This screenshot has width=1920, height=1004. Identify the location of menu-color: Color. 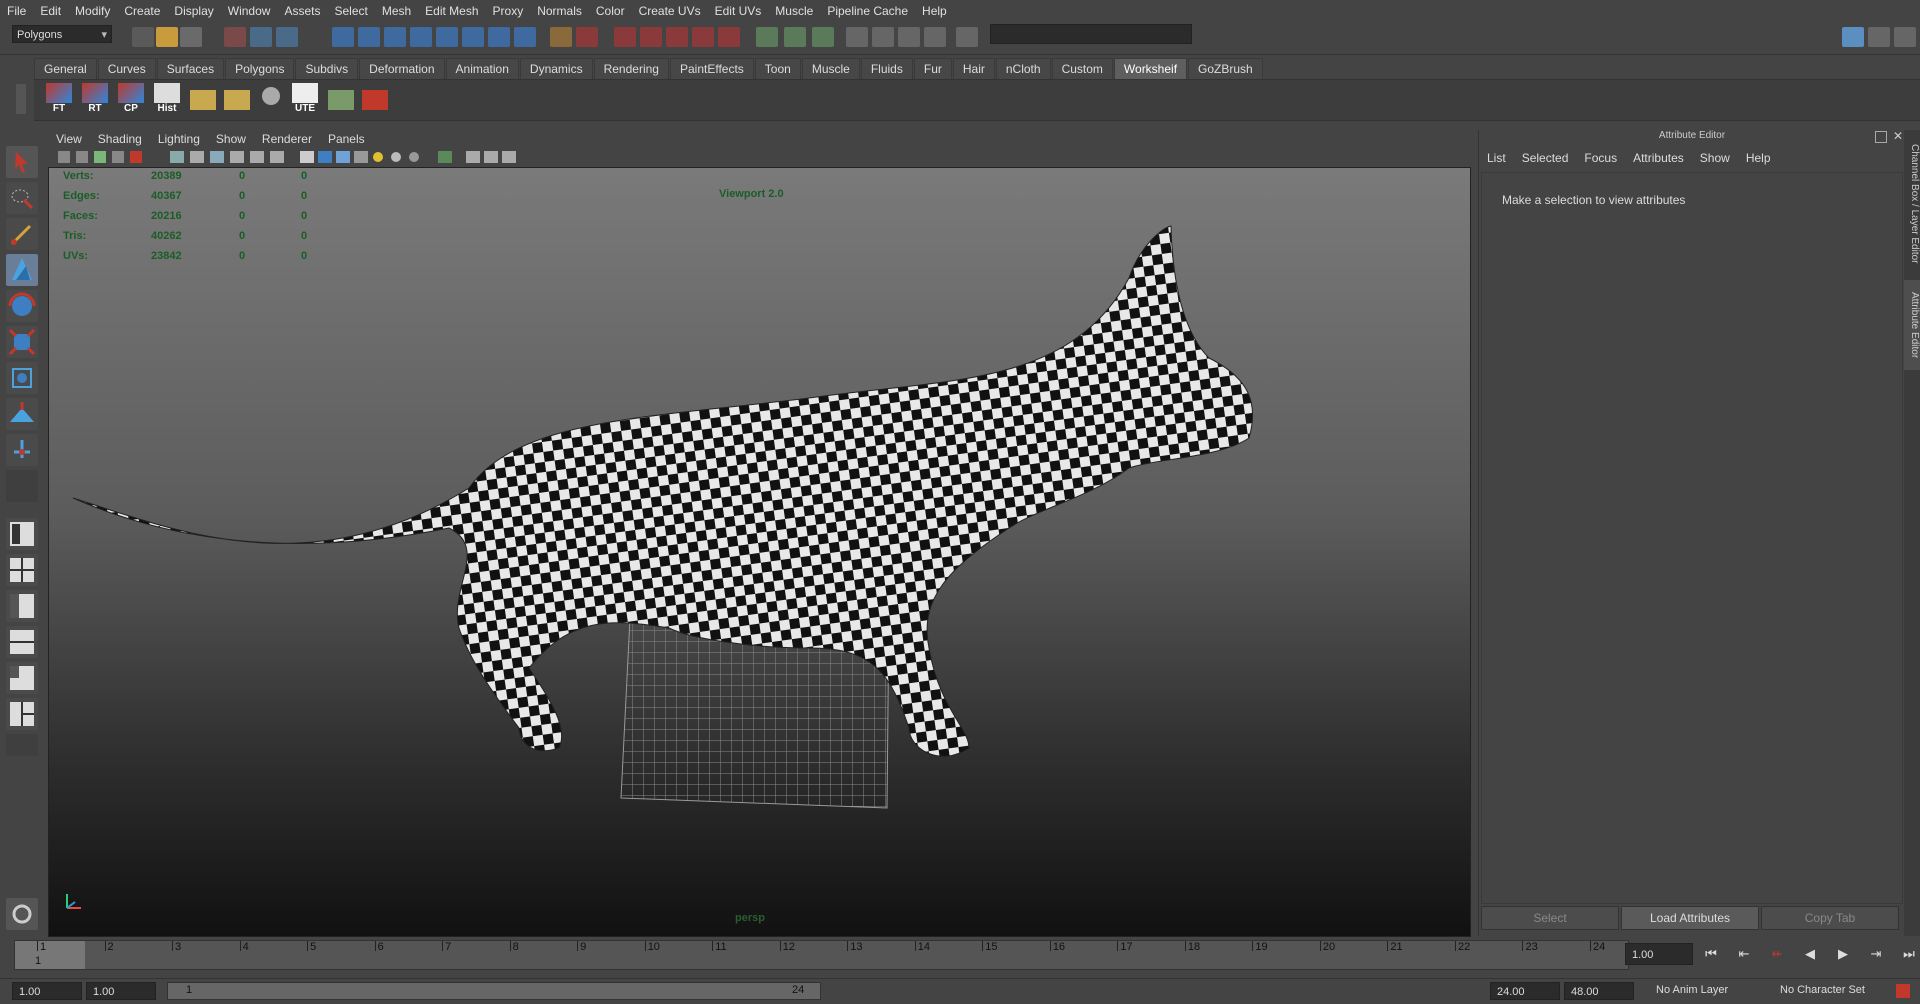
(610, 11).